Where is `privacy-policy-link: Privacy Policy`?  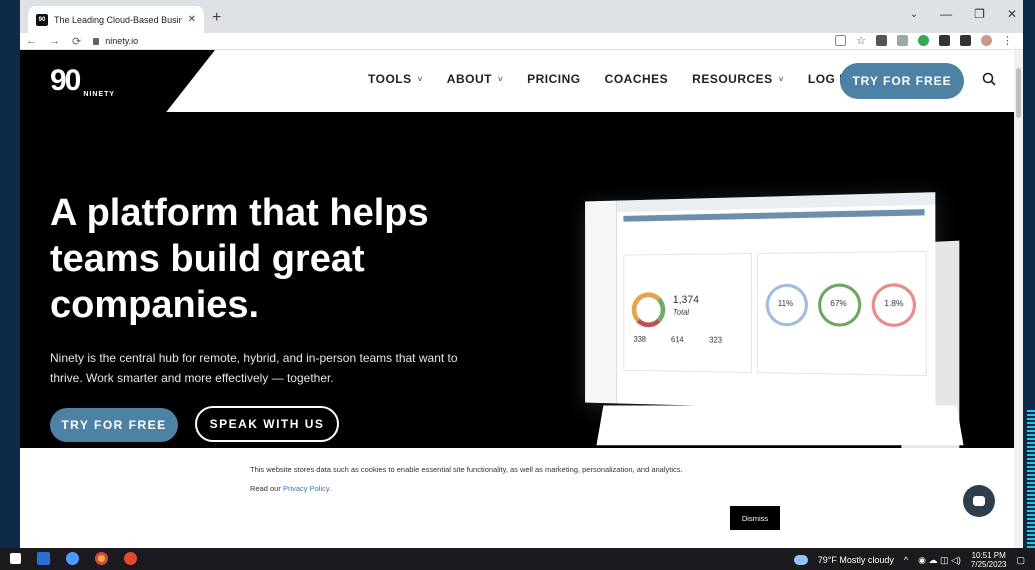 privacy-policy-link: Privacy Policy is located at coordinates (306, 488).